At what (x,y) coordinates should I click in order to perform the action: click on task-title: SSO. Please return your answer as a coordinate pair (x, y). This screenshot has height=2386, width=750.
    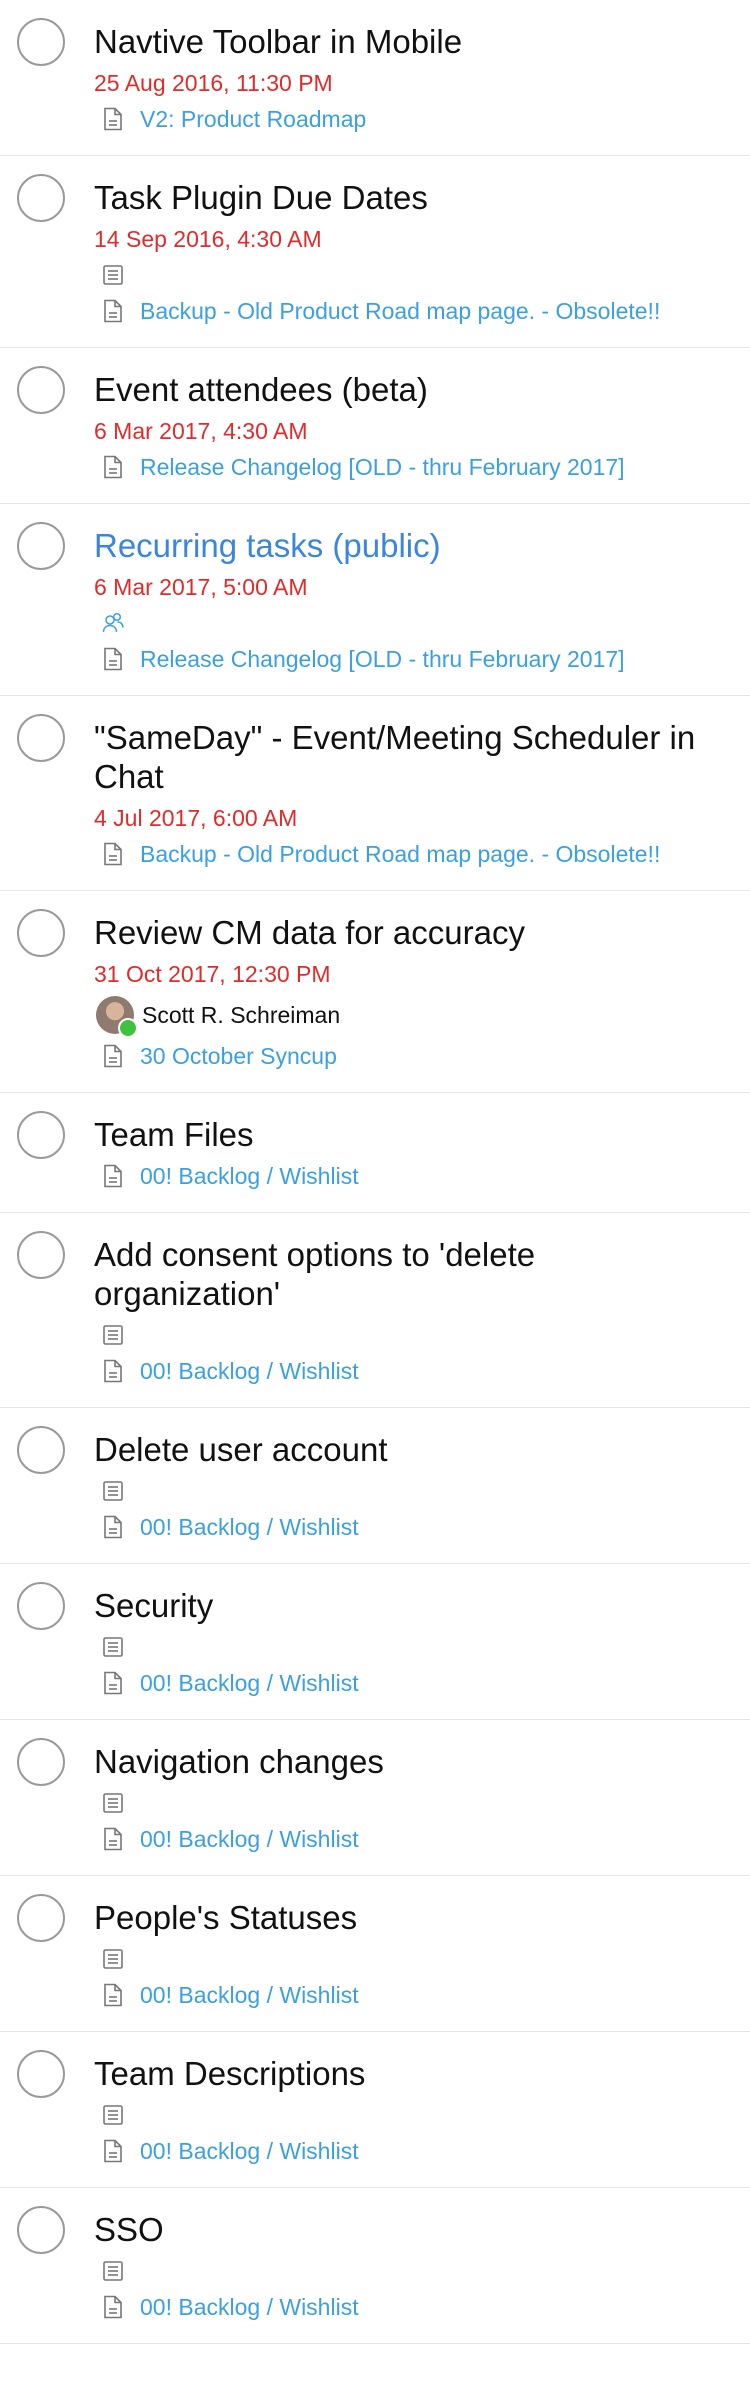
    Looking at the image, I should click on (410, 2229).